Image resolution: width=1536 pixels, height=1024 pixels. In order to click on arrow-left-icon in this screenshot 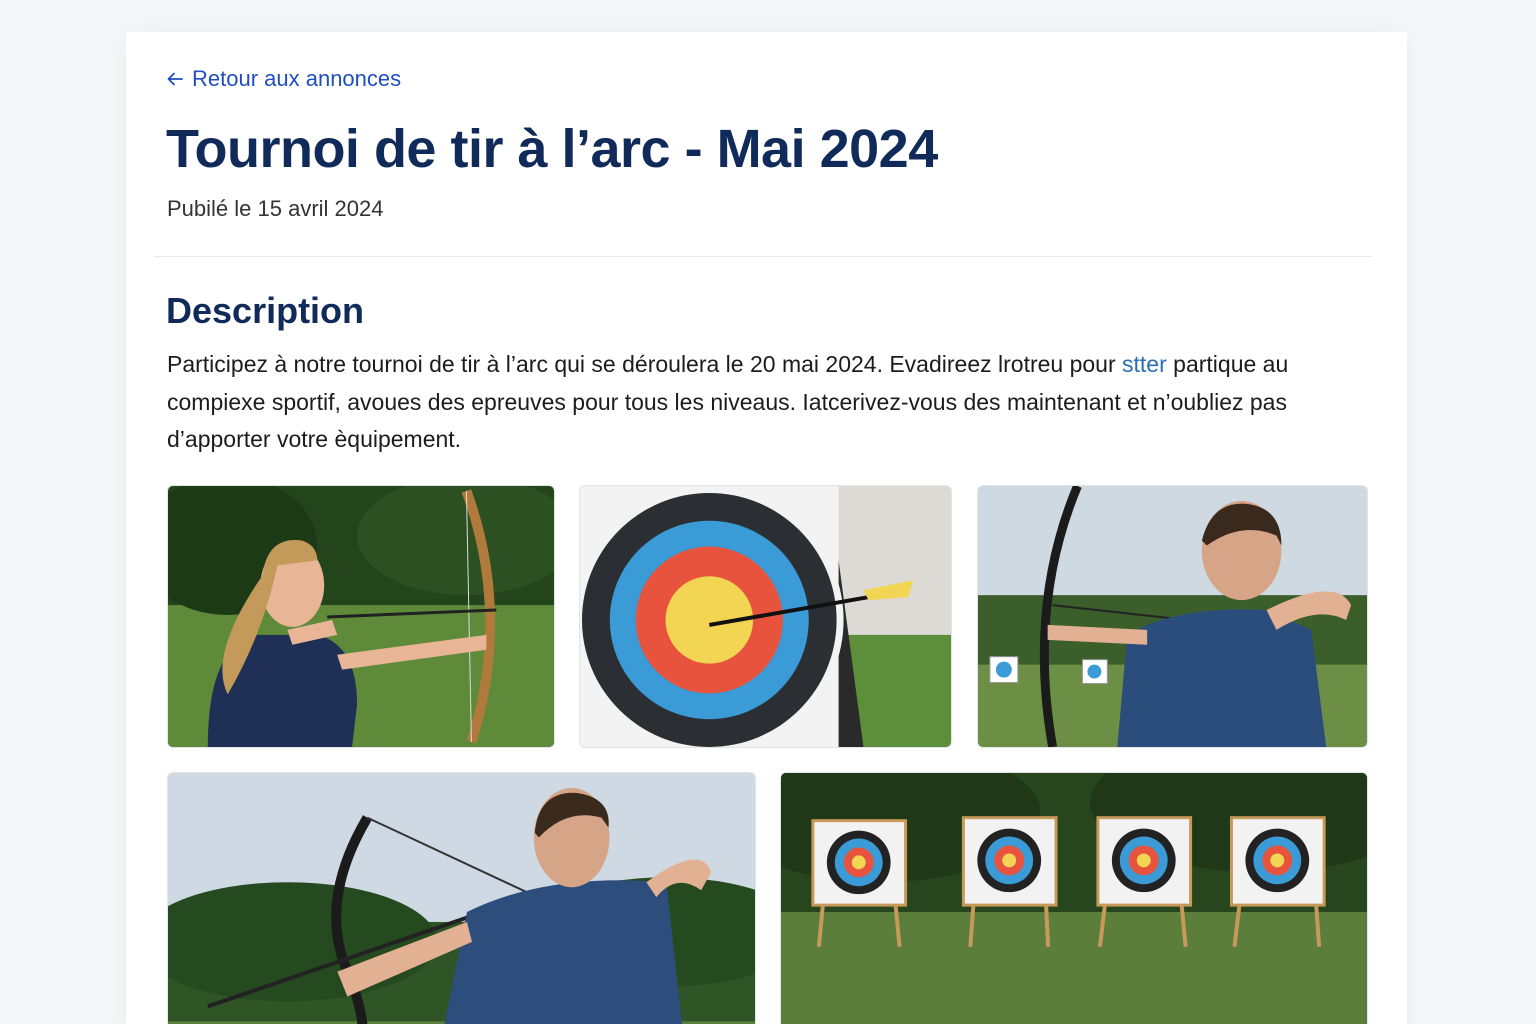, I will do `click(175, 79)`.